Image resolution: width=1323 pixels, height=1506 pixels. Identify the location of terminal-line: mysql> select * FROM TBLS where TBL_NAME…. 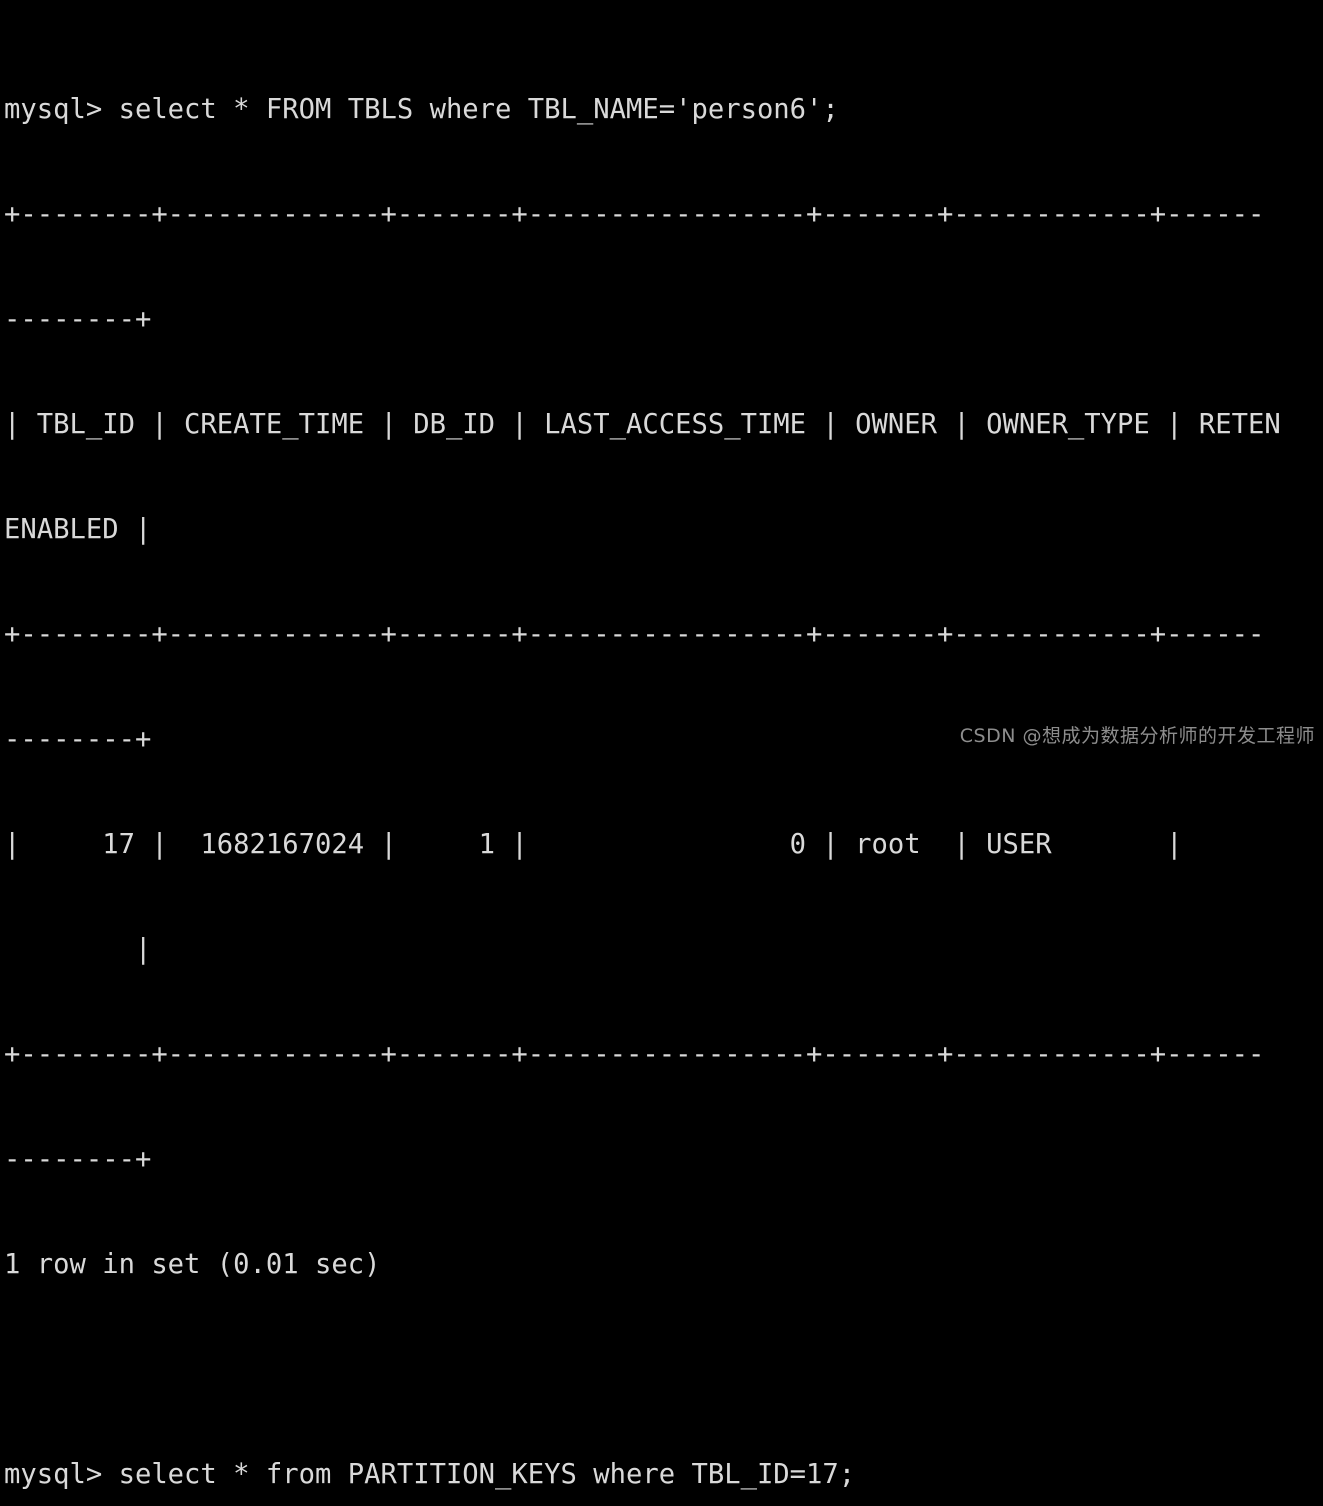
(421, 109).